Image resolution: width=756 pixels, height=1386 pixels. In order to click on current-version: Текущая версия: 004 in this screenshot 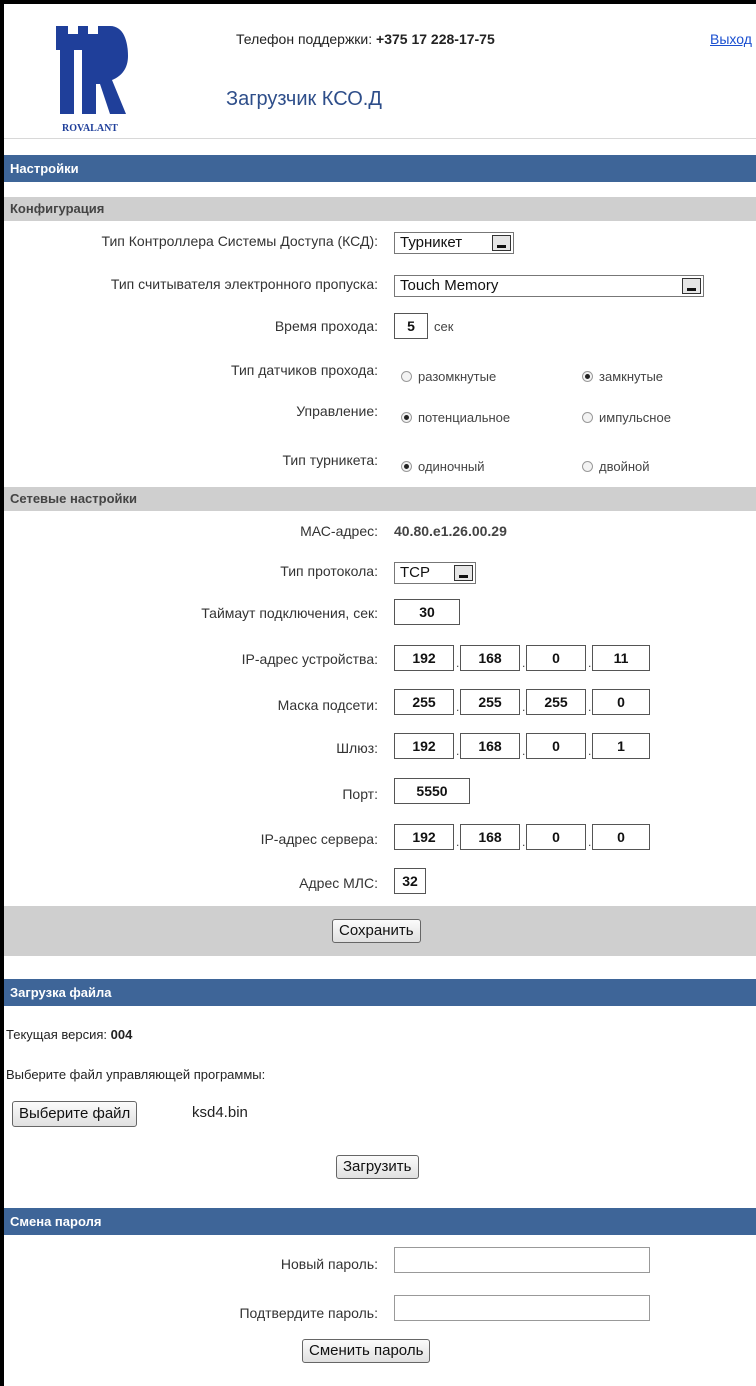, I will do `click(69, 1034)`.